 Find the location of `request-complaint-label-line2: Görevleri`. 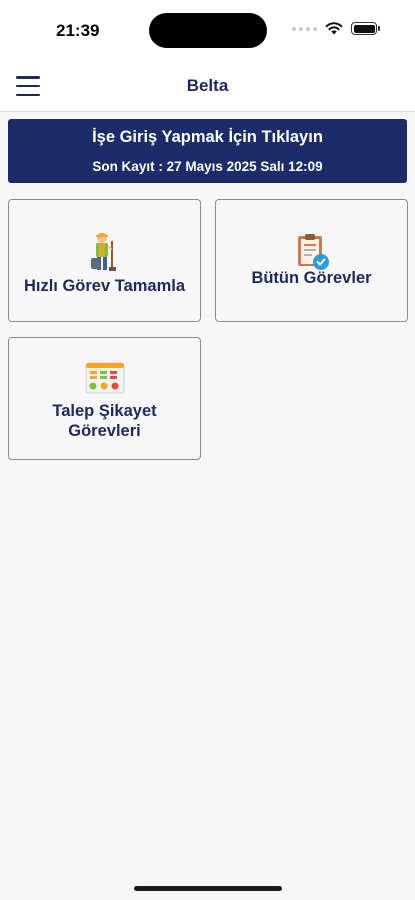

request-complaint-label-line2: Görevleri is located at coordinates (104, 431).